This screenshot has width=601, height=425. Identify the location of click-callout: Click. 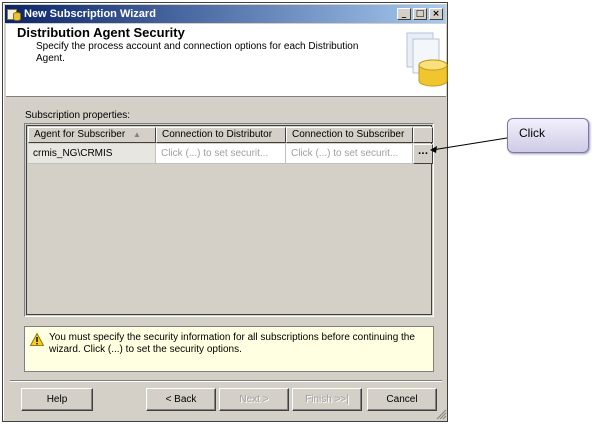
(548, 135).